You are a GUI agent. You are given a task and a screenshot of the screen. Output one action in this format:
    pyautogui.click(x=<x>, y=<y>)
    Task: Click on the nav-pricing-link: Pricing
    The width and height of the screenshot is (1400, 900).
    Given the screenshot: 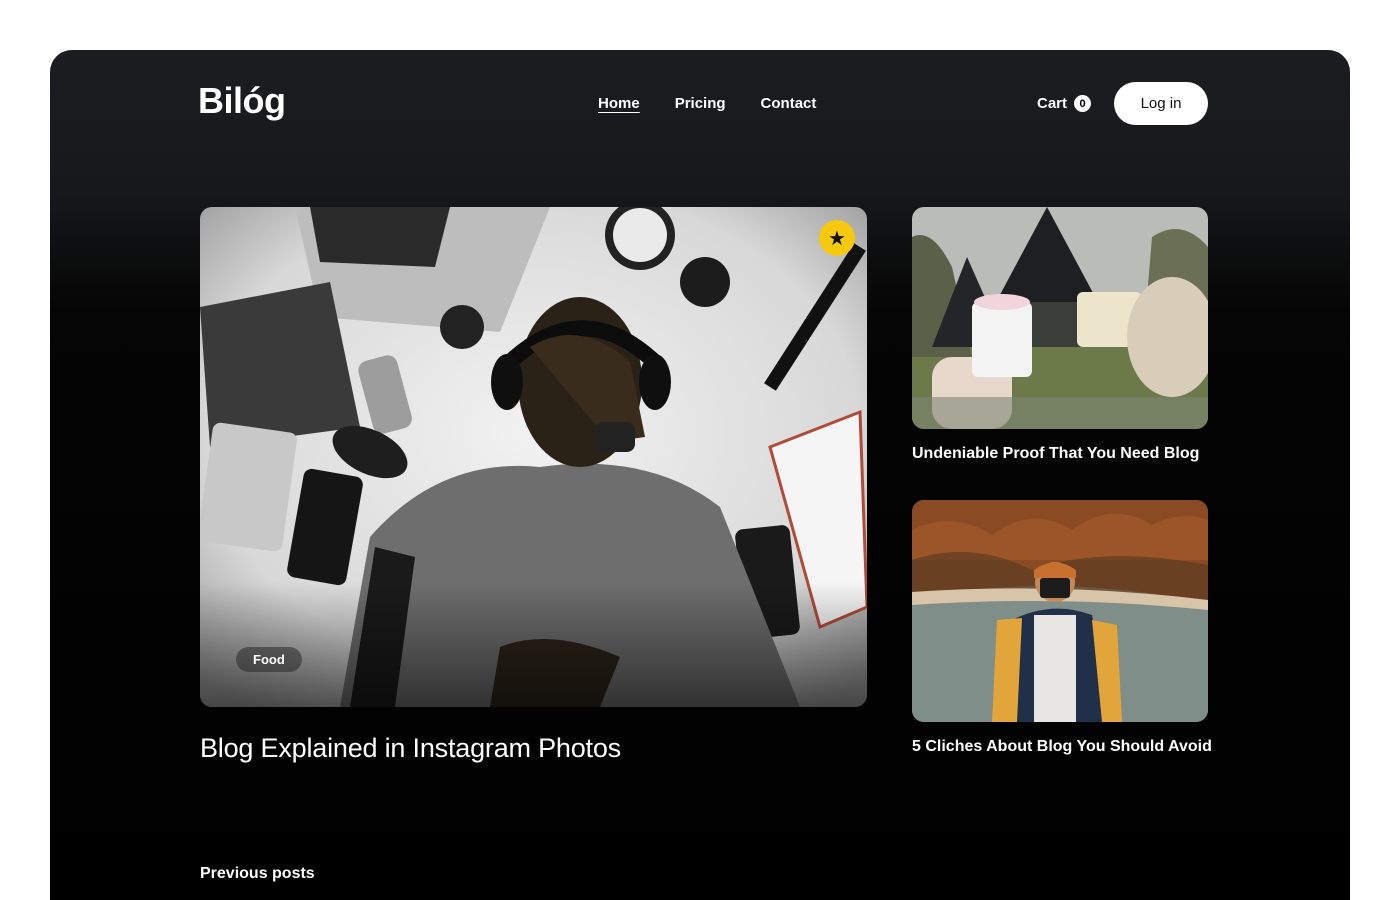 What is the action you would take?
    pyautogui.click(x=700, y=103)
    